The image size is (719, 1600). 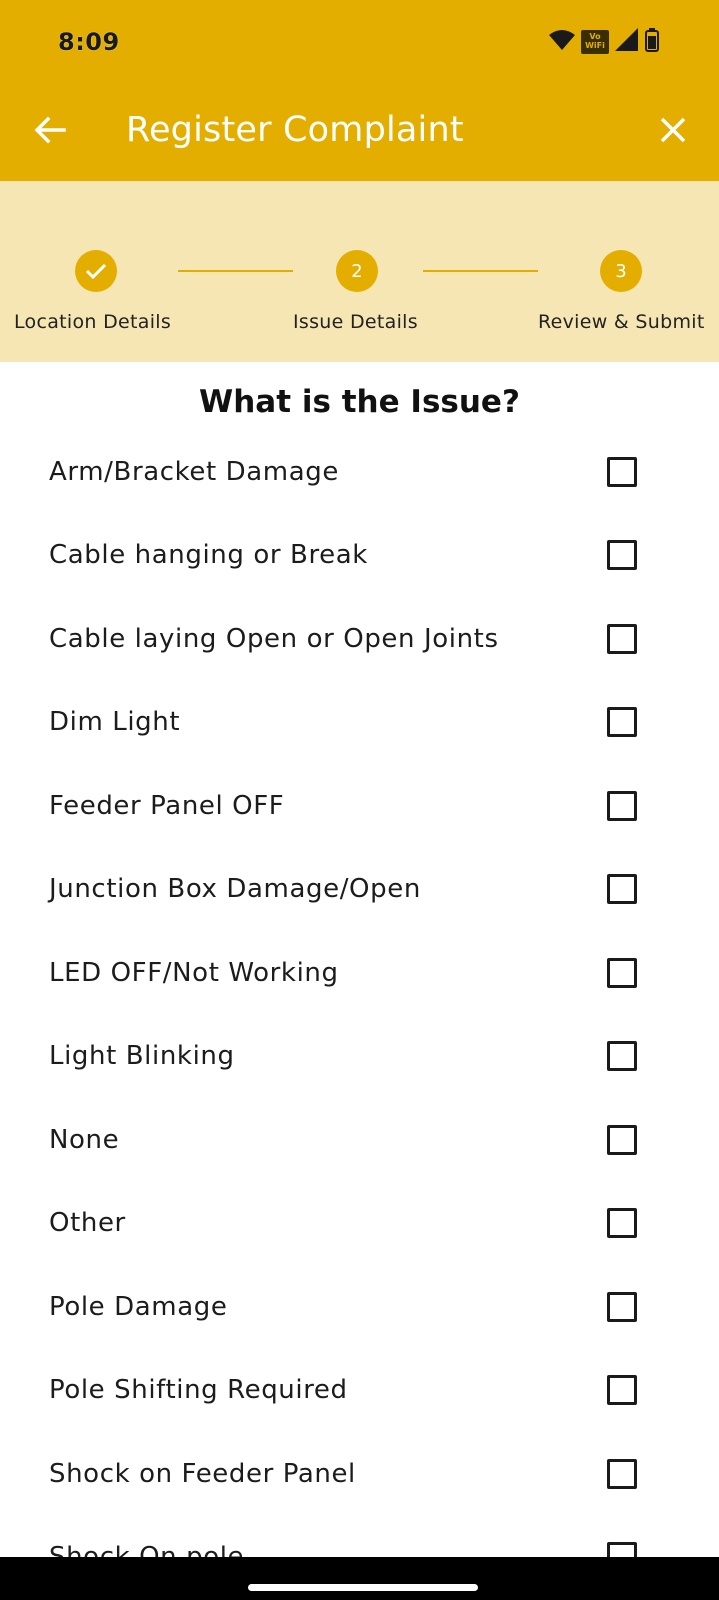 I want to click on list-item: None, so click(x=359, y=1140).